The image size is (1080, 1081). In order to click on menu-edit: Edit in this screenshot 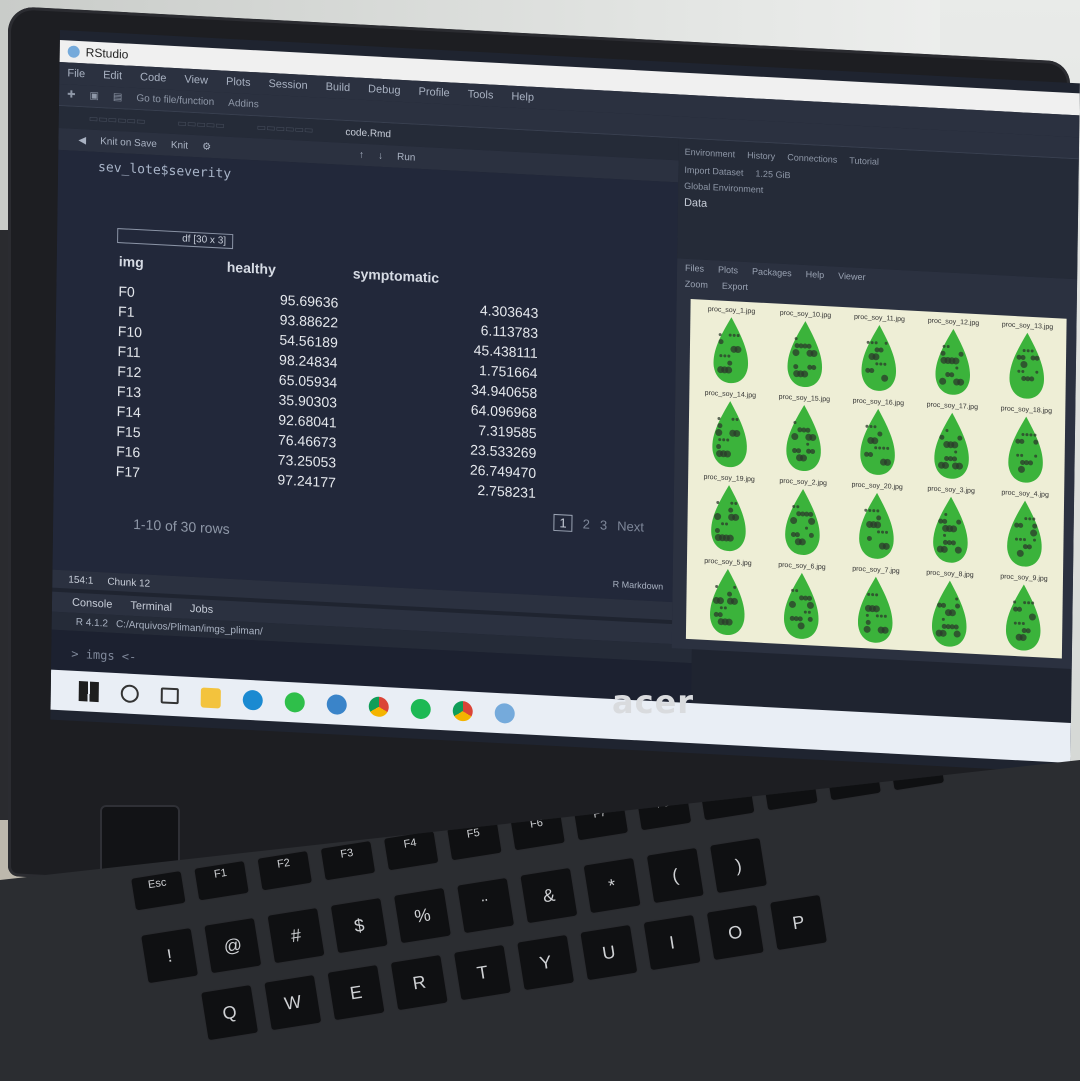, I will do `click(112, 75)`.